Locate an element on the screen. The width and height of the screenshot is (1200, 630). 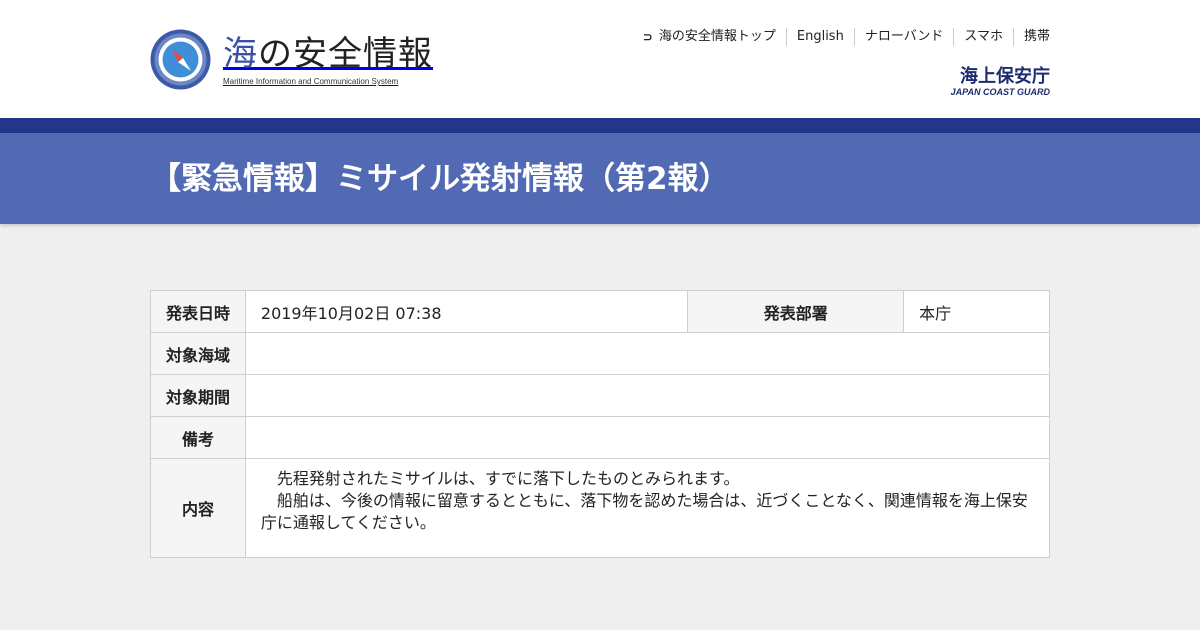
table-row: 発表日時 2019年10月02日 07:38 発表部署 本庁 is located at coordinates (600, 311).